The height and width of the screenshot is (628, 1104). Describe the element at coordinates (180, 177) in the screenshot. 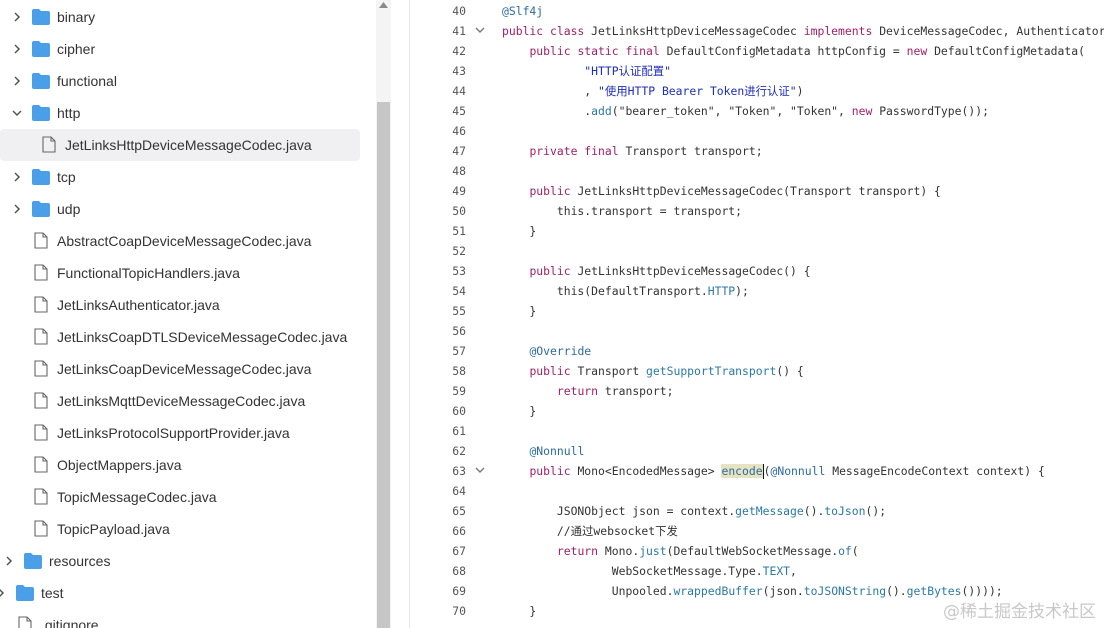

I see `tree-folder-tcp: tcp` at that location.